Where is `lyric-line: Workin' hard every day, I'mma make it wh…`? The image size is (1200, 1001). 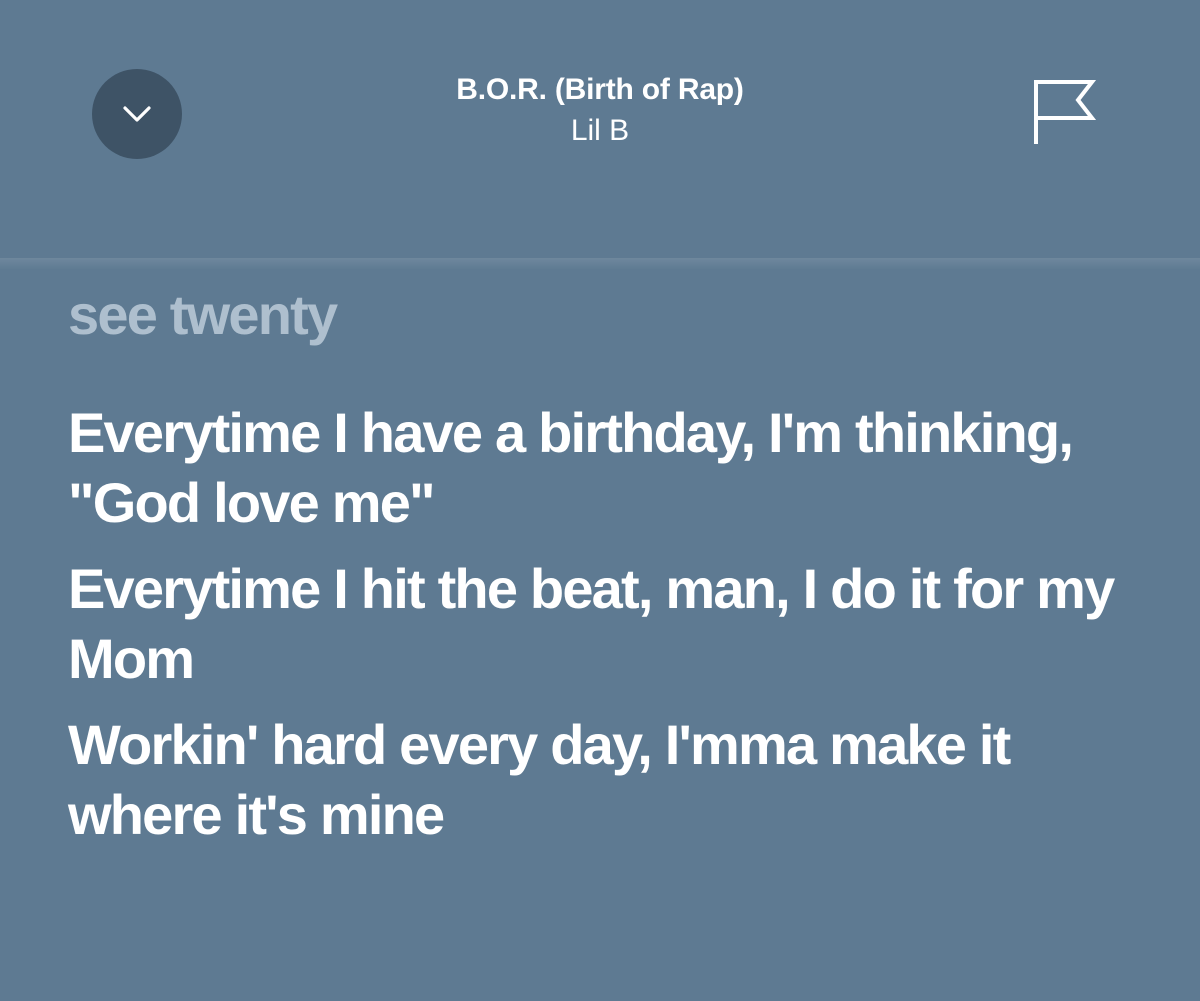 lyric-line: Workin' hard every day, I'mma make it wh… is located at coordinates (608, 780).